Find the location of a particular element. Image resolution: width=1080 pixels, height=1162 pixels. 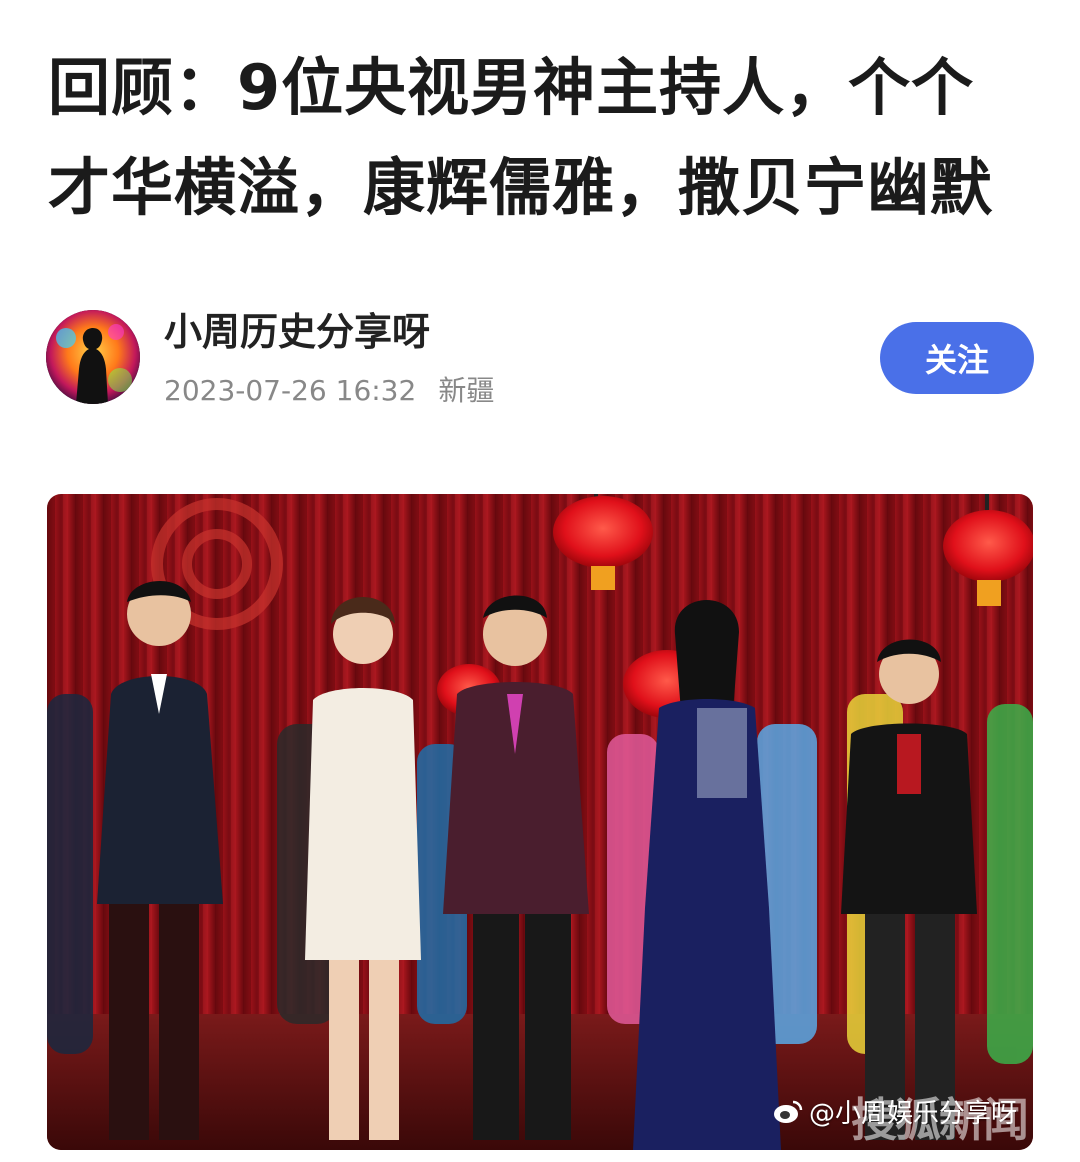

author-avatar is located at coordinates (93, 357).